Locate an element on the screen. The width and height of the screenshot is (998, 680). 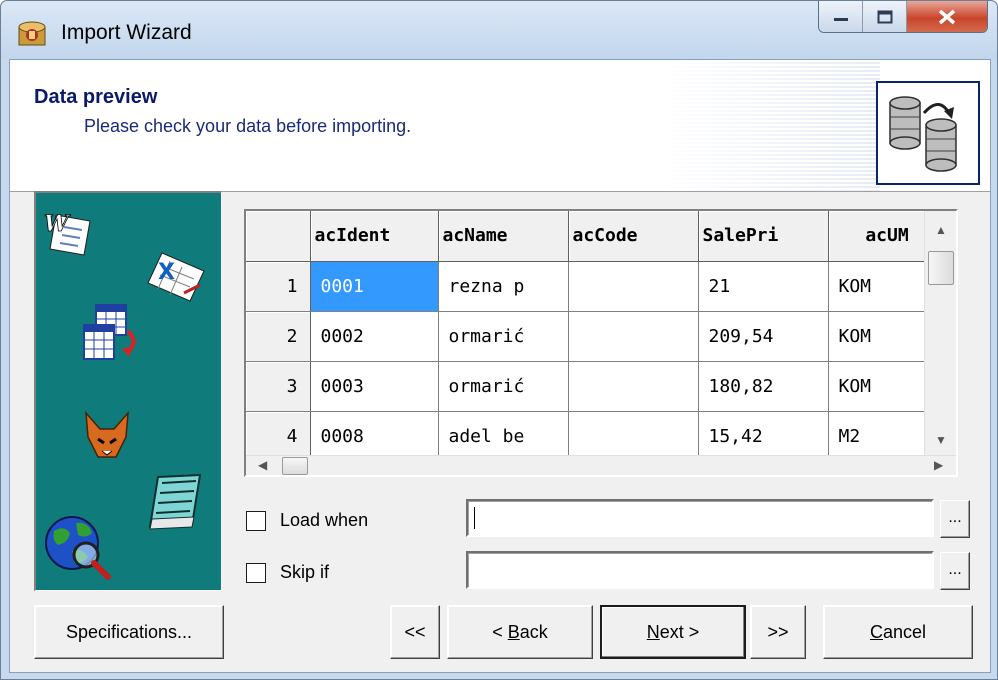
window-title: Import Wizard is located at coordinates (126, 32).